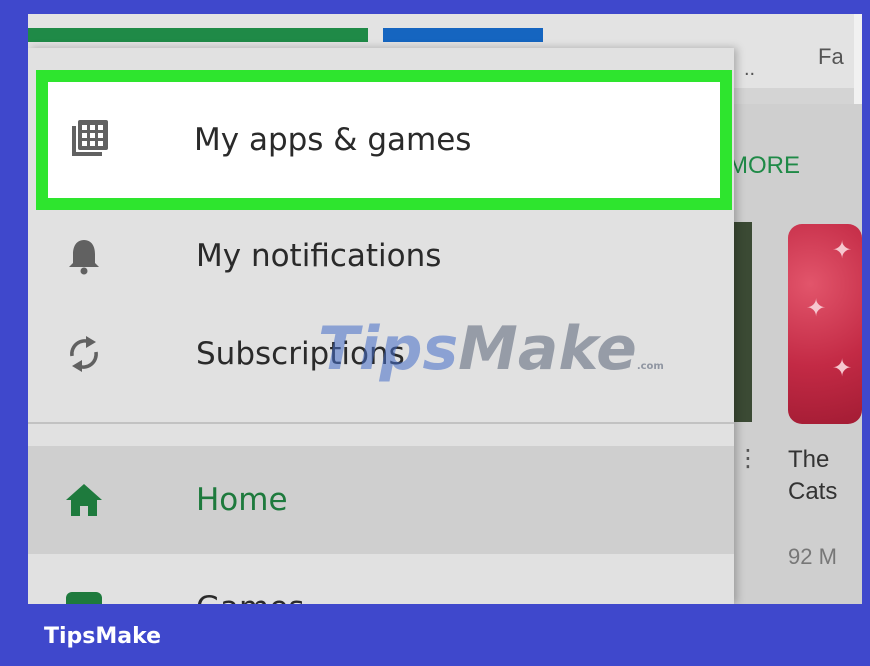 The image size is (870, 666). Describe the element at coordinates (90, 138) in the screenshot. I see `apps-grid-icon` at that location.